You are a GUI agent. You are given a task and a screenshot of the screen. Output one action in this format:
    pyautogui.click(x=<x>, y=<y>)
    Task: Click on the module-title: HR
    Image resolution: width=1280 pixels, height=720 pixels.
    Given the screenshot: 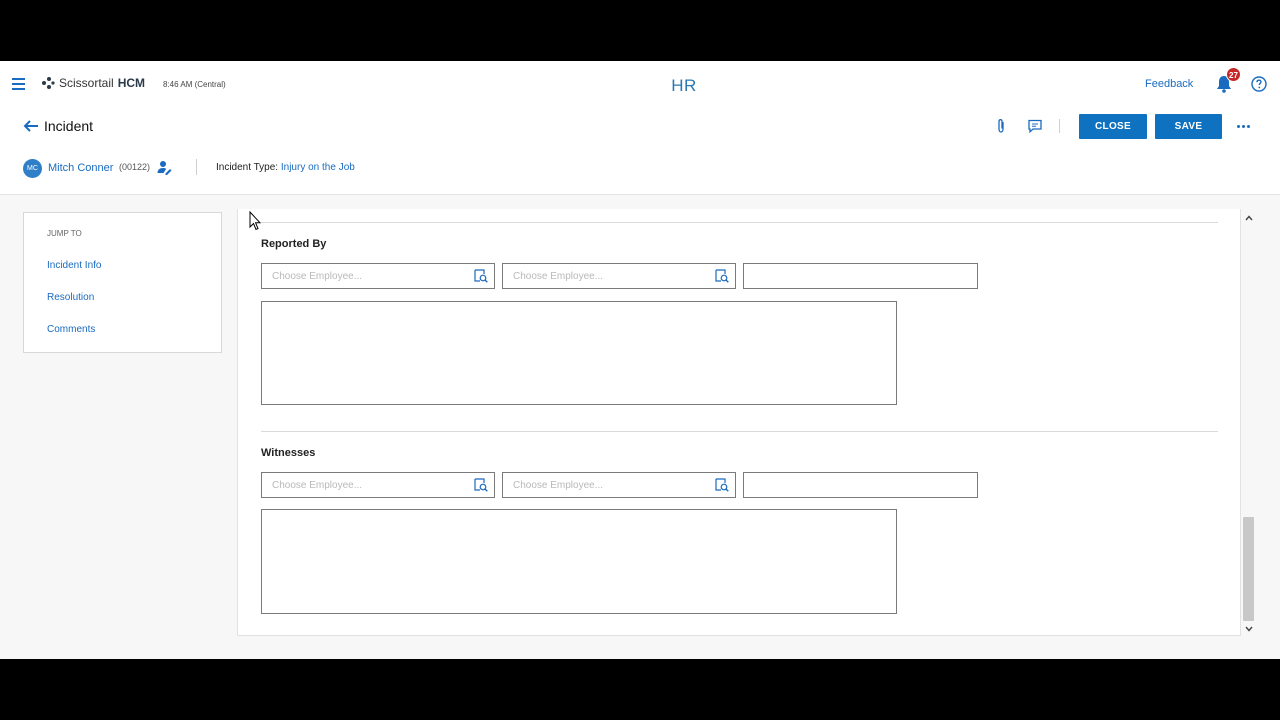 What is the action you would take?
    pyautogui.click(x=684, y=85)
    